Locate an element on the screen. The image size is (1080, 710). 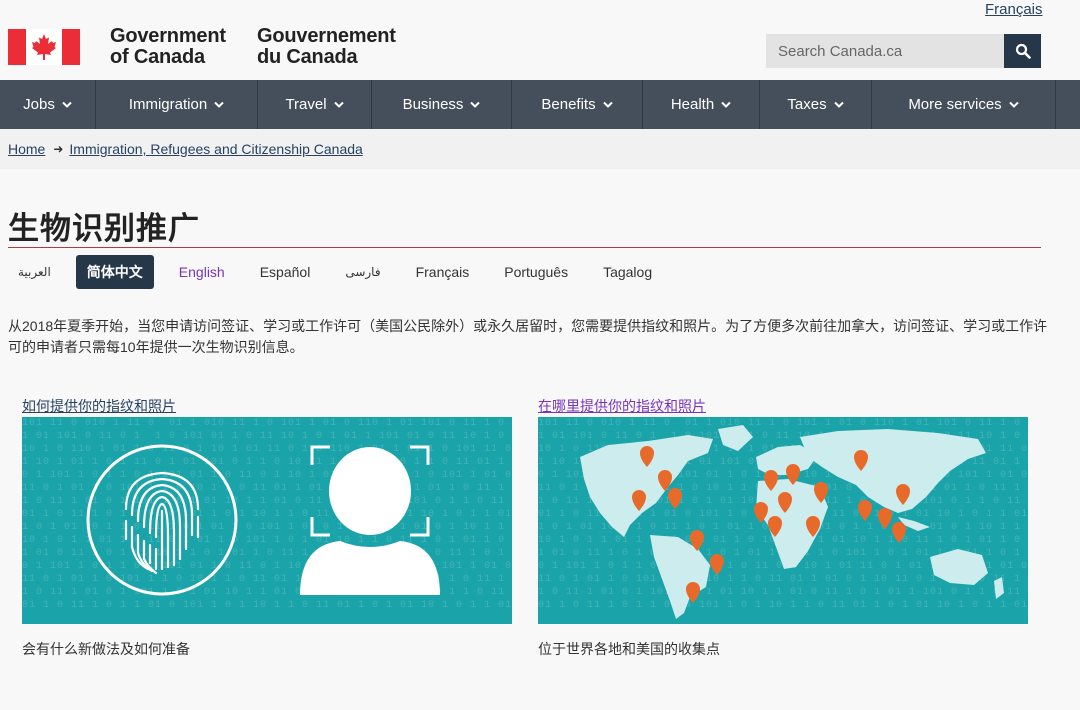
search-icon is located at coordinates (1023, 51).